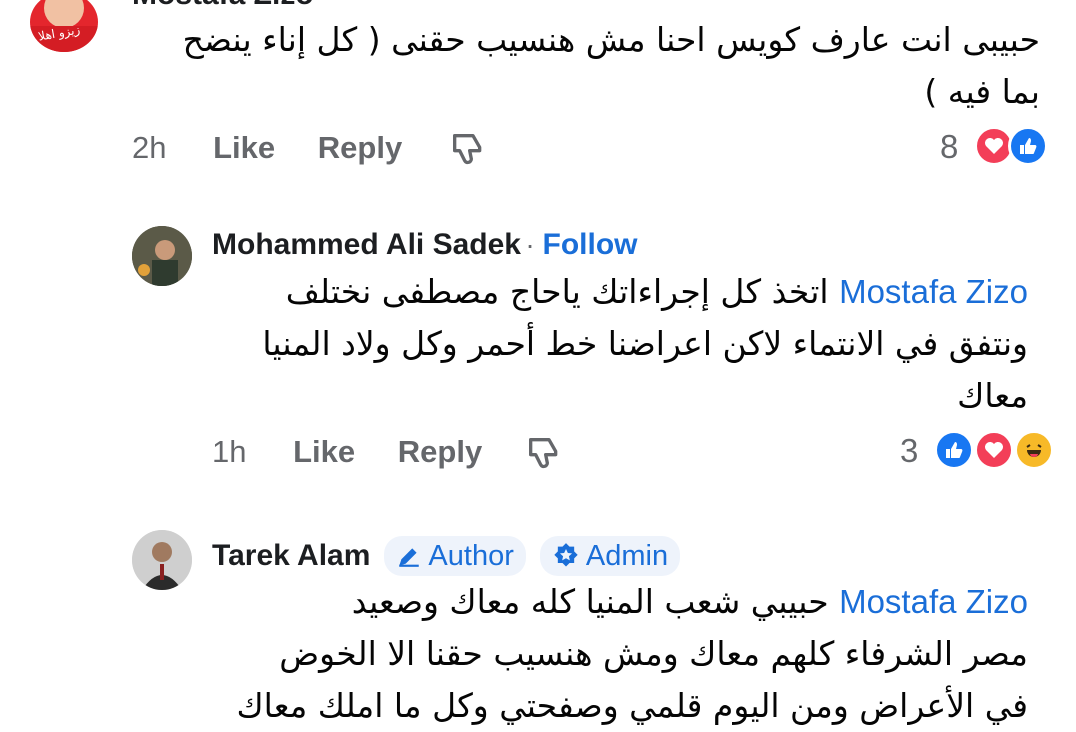 The width and height of the screenshot is (1076, 732). Describe the element at coordinates (471, 555) in the screenshot. I see `author-badge-label: Author` at that location.